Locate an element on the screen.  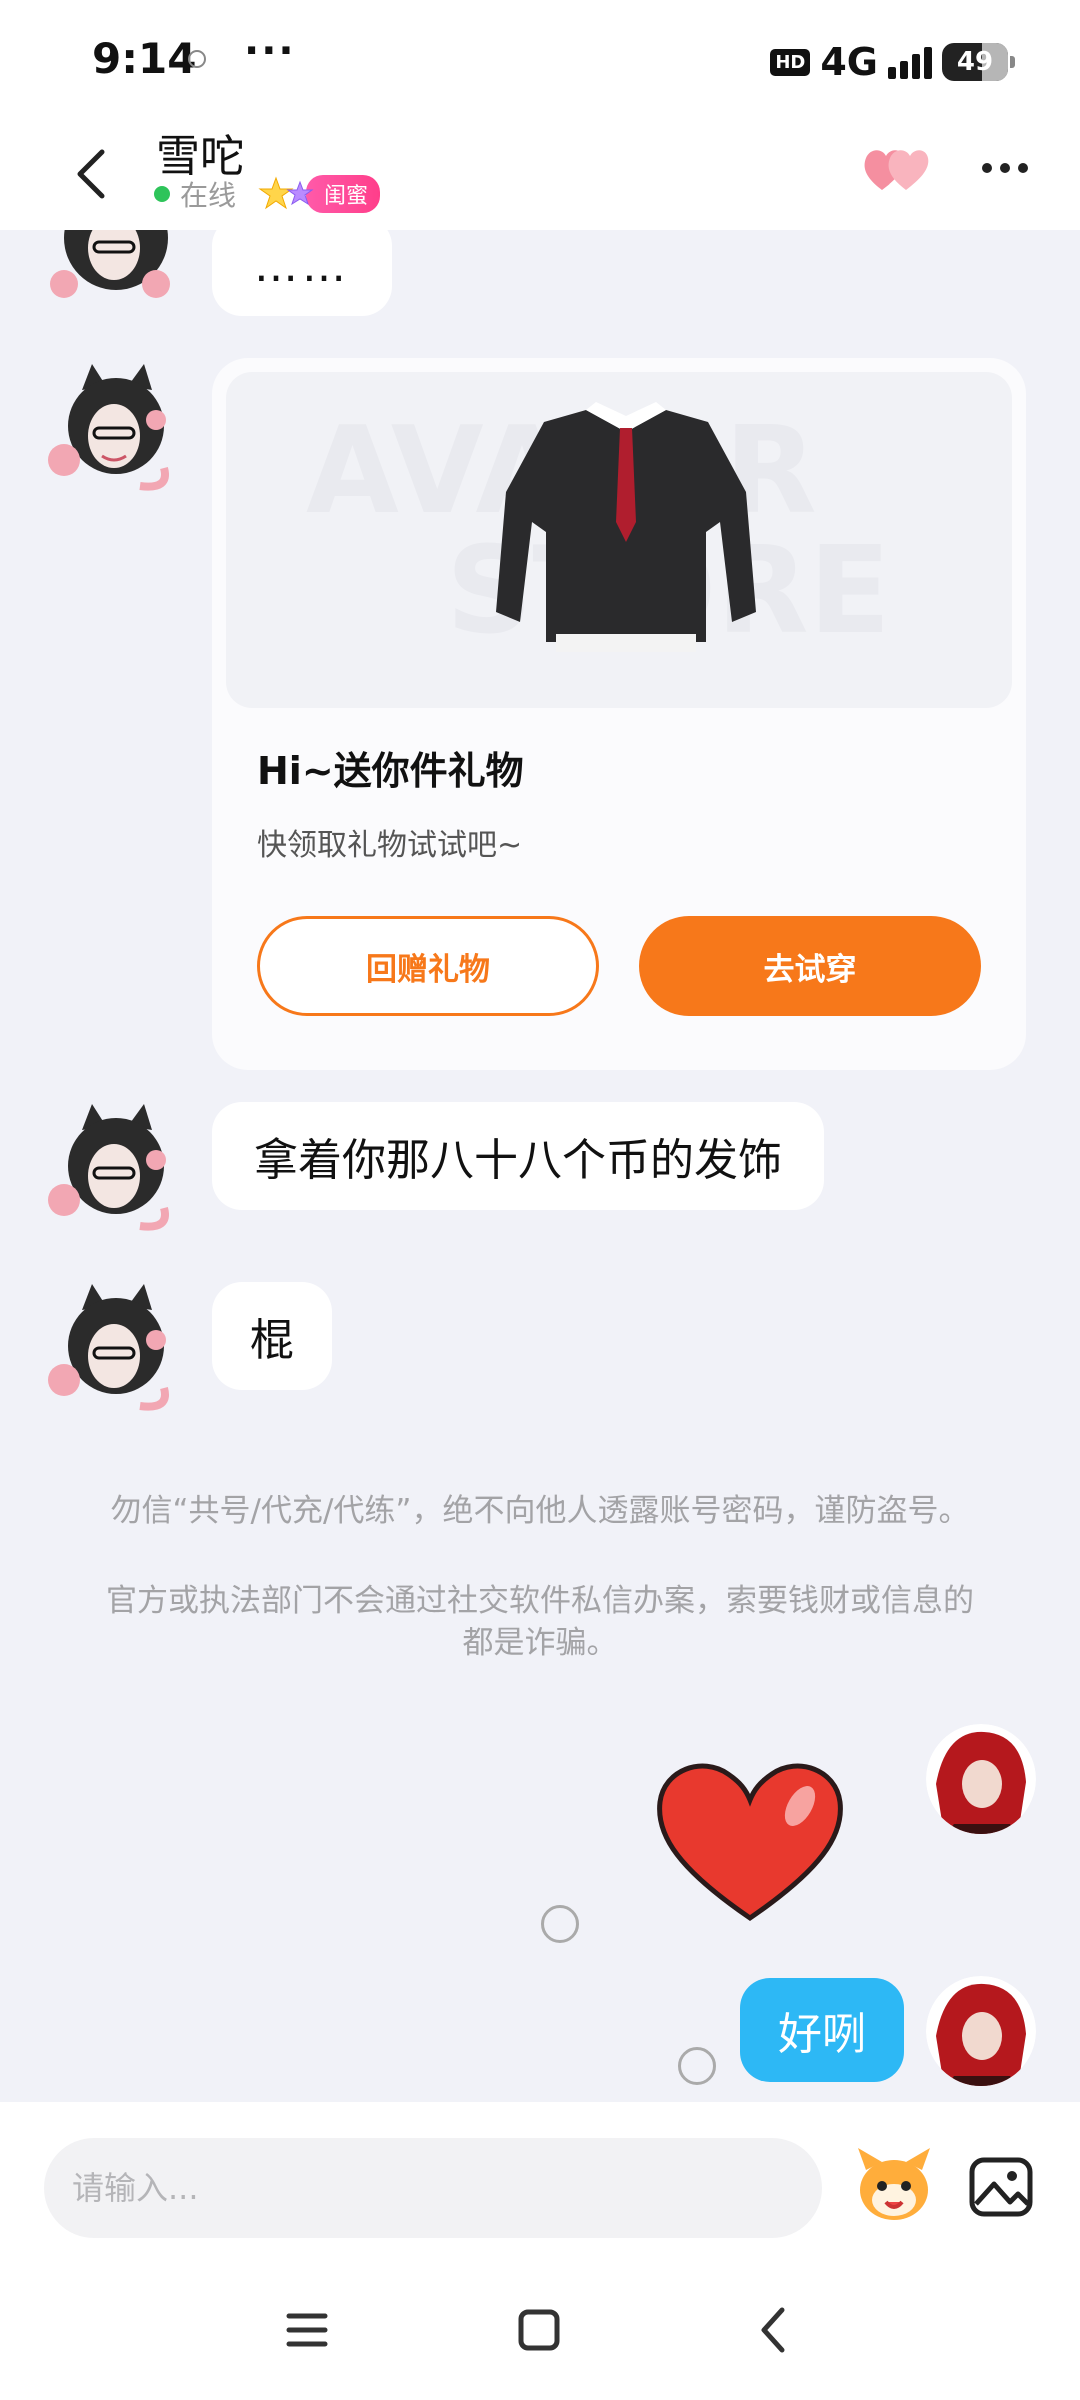
stars-icon is located at coordinates (286, 193).